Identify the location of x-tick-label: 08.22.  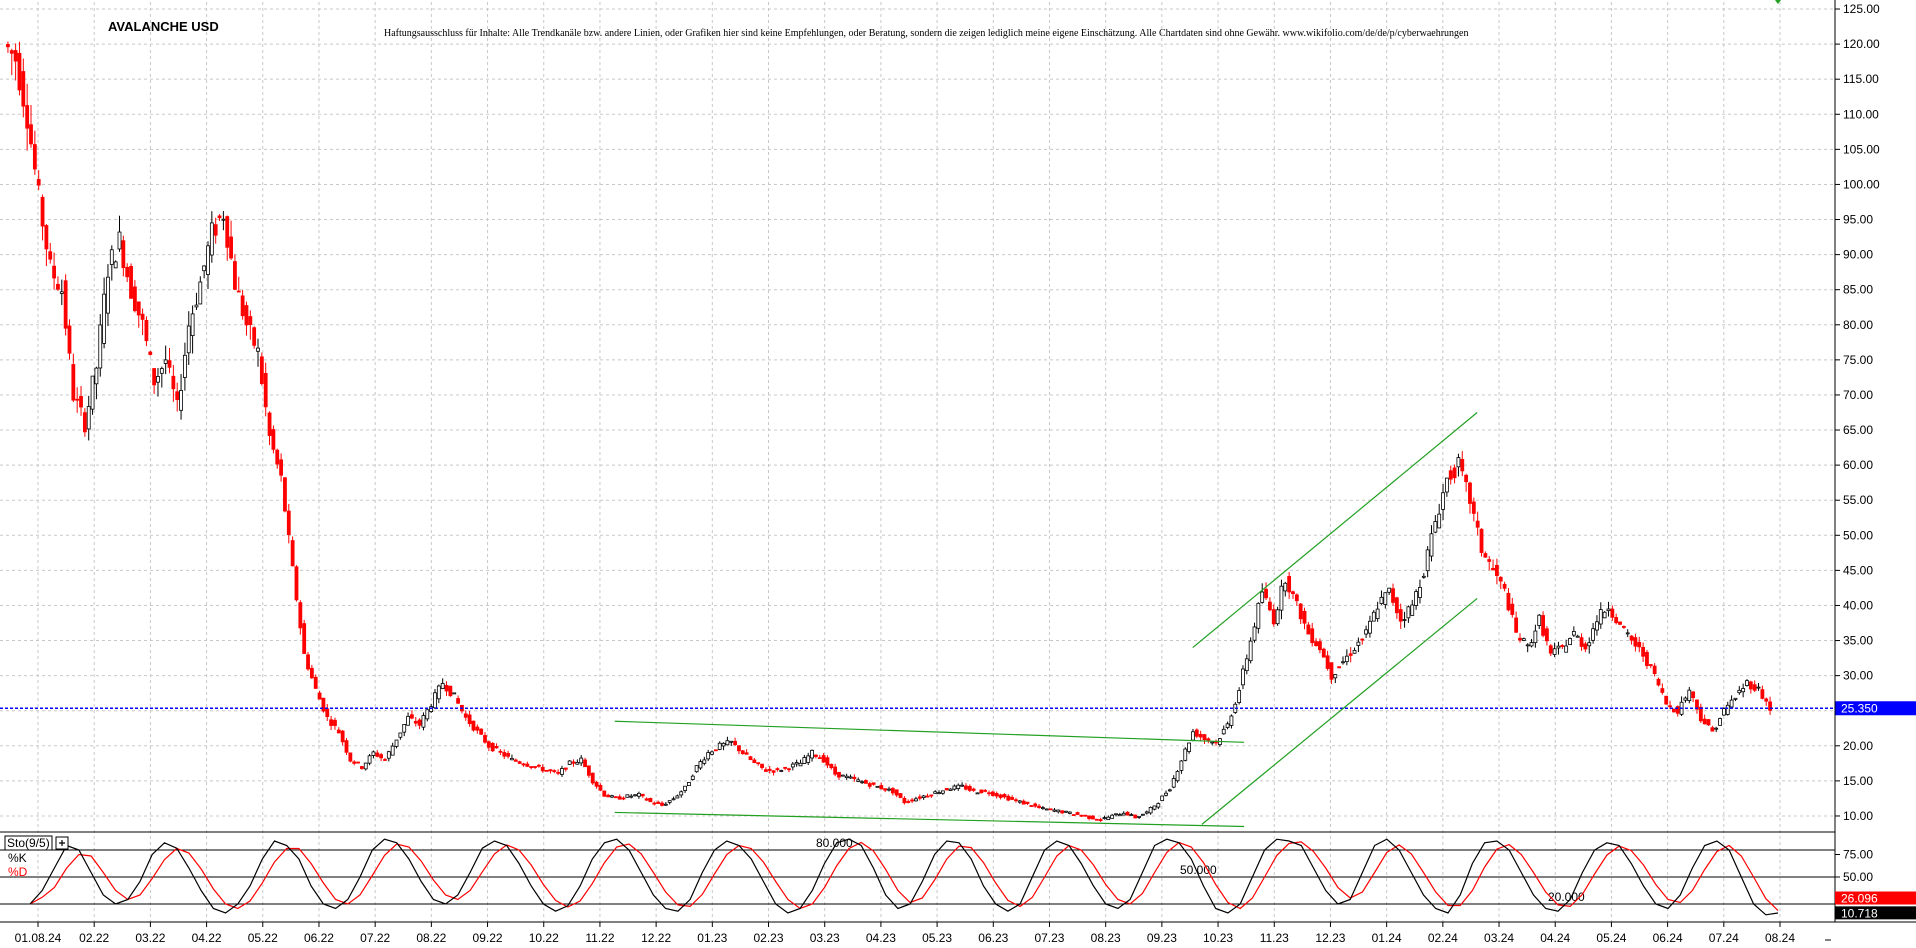
(431, 938).